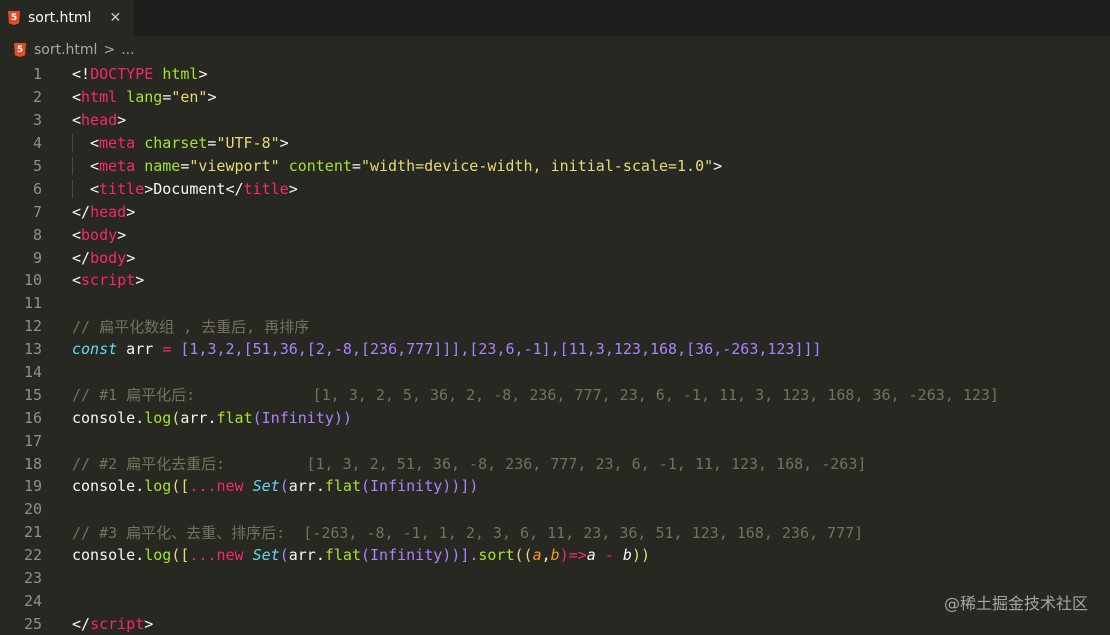 Image resolution: width=1110 pixels, height=635 pixels. What do you see at coordinates (180, 143) in the screenshot?
I see `code-text: <meta charset="UTF-8">` at bounding box center [180, 143].